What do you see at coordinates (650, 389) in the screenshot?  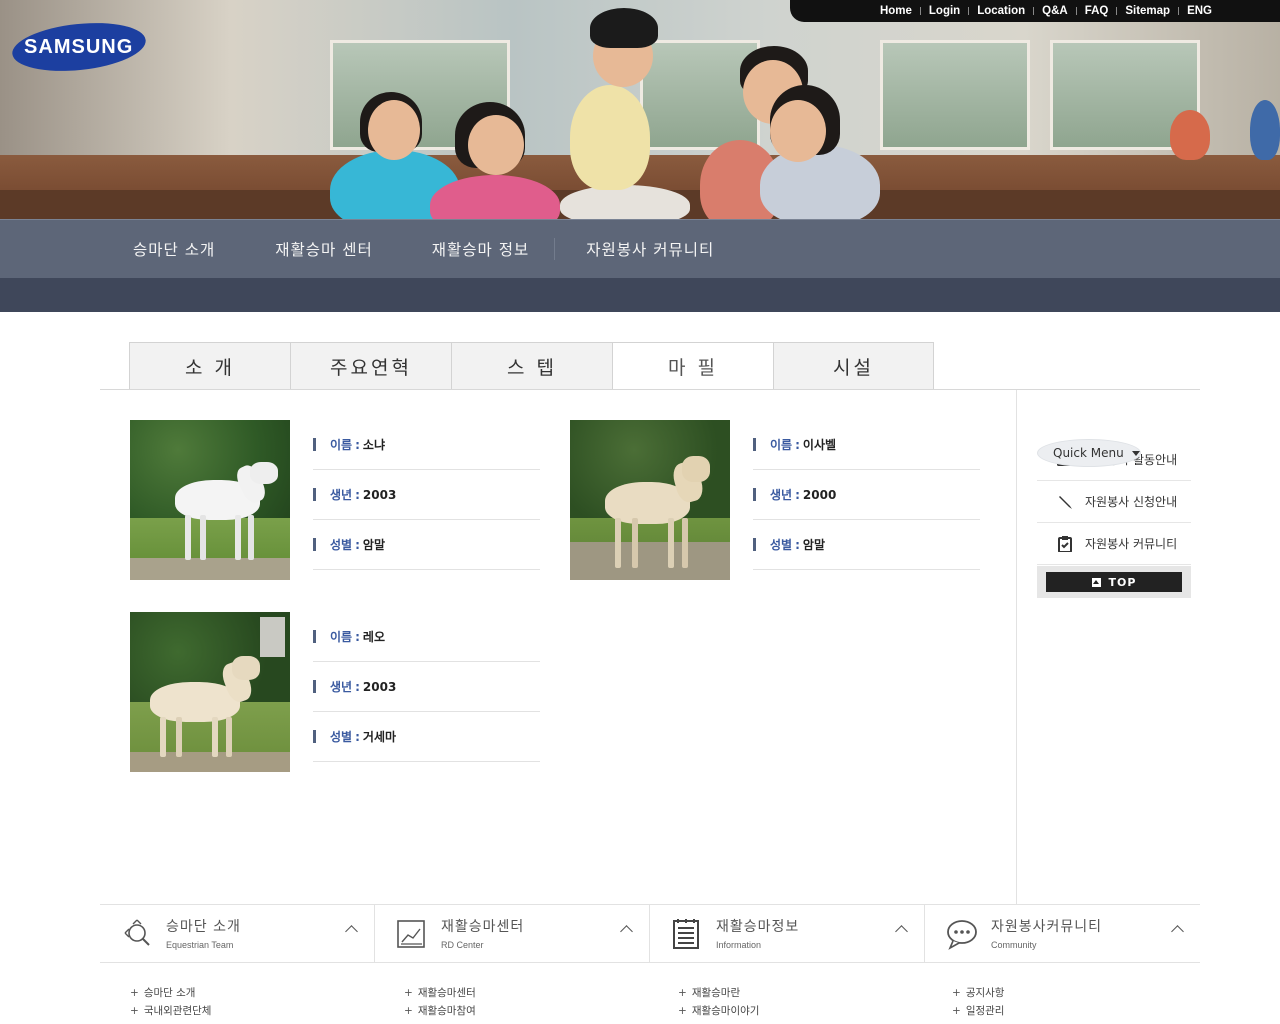 I see `tab-underline` at bounding box center [650, 389].